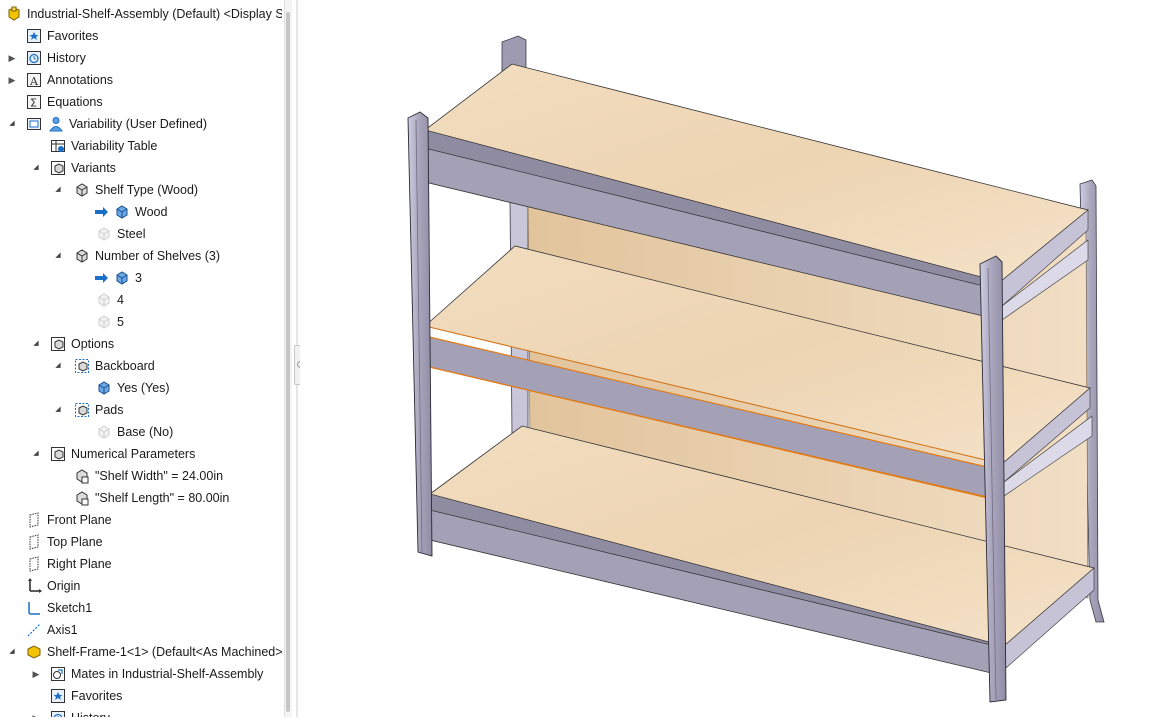 The image size is (1166, 720). Describe the element at coordinates (141, 80) in the screenshot. I see `tree-item: ▶ A Annotations` at that location.